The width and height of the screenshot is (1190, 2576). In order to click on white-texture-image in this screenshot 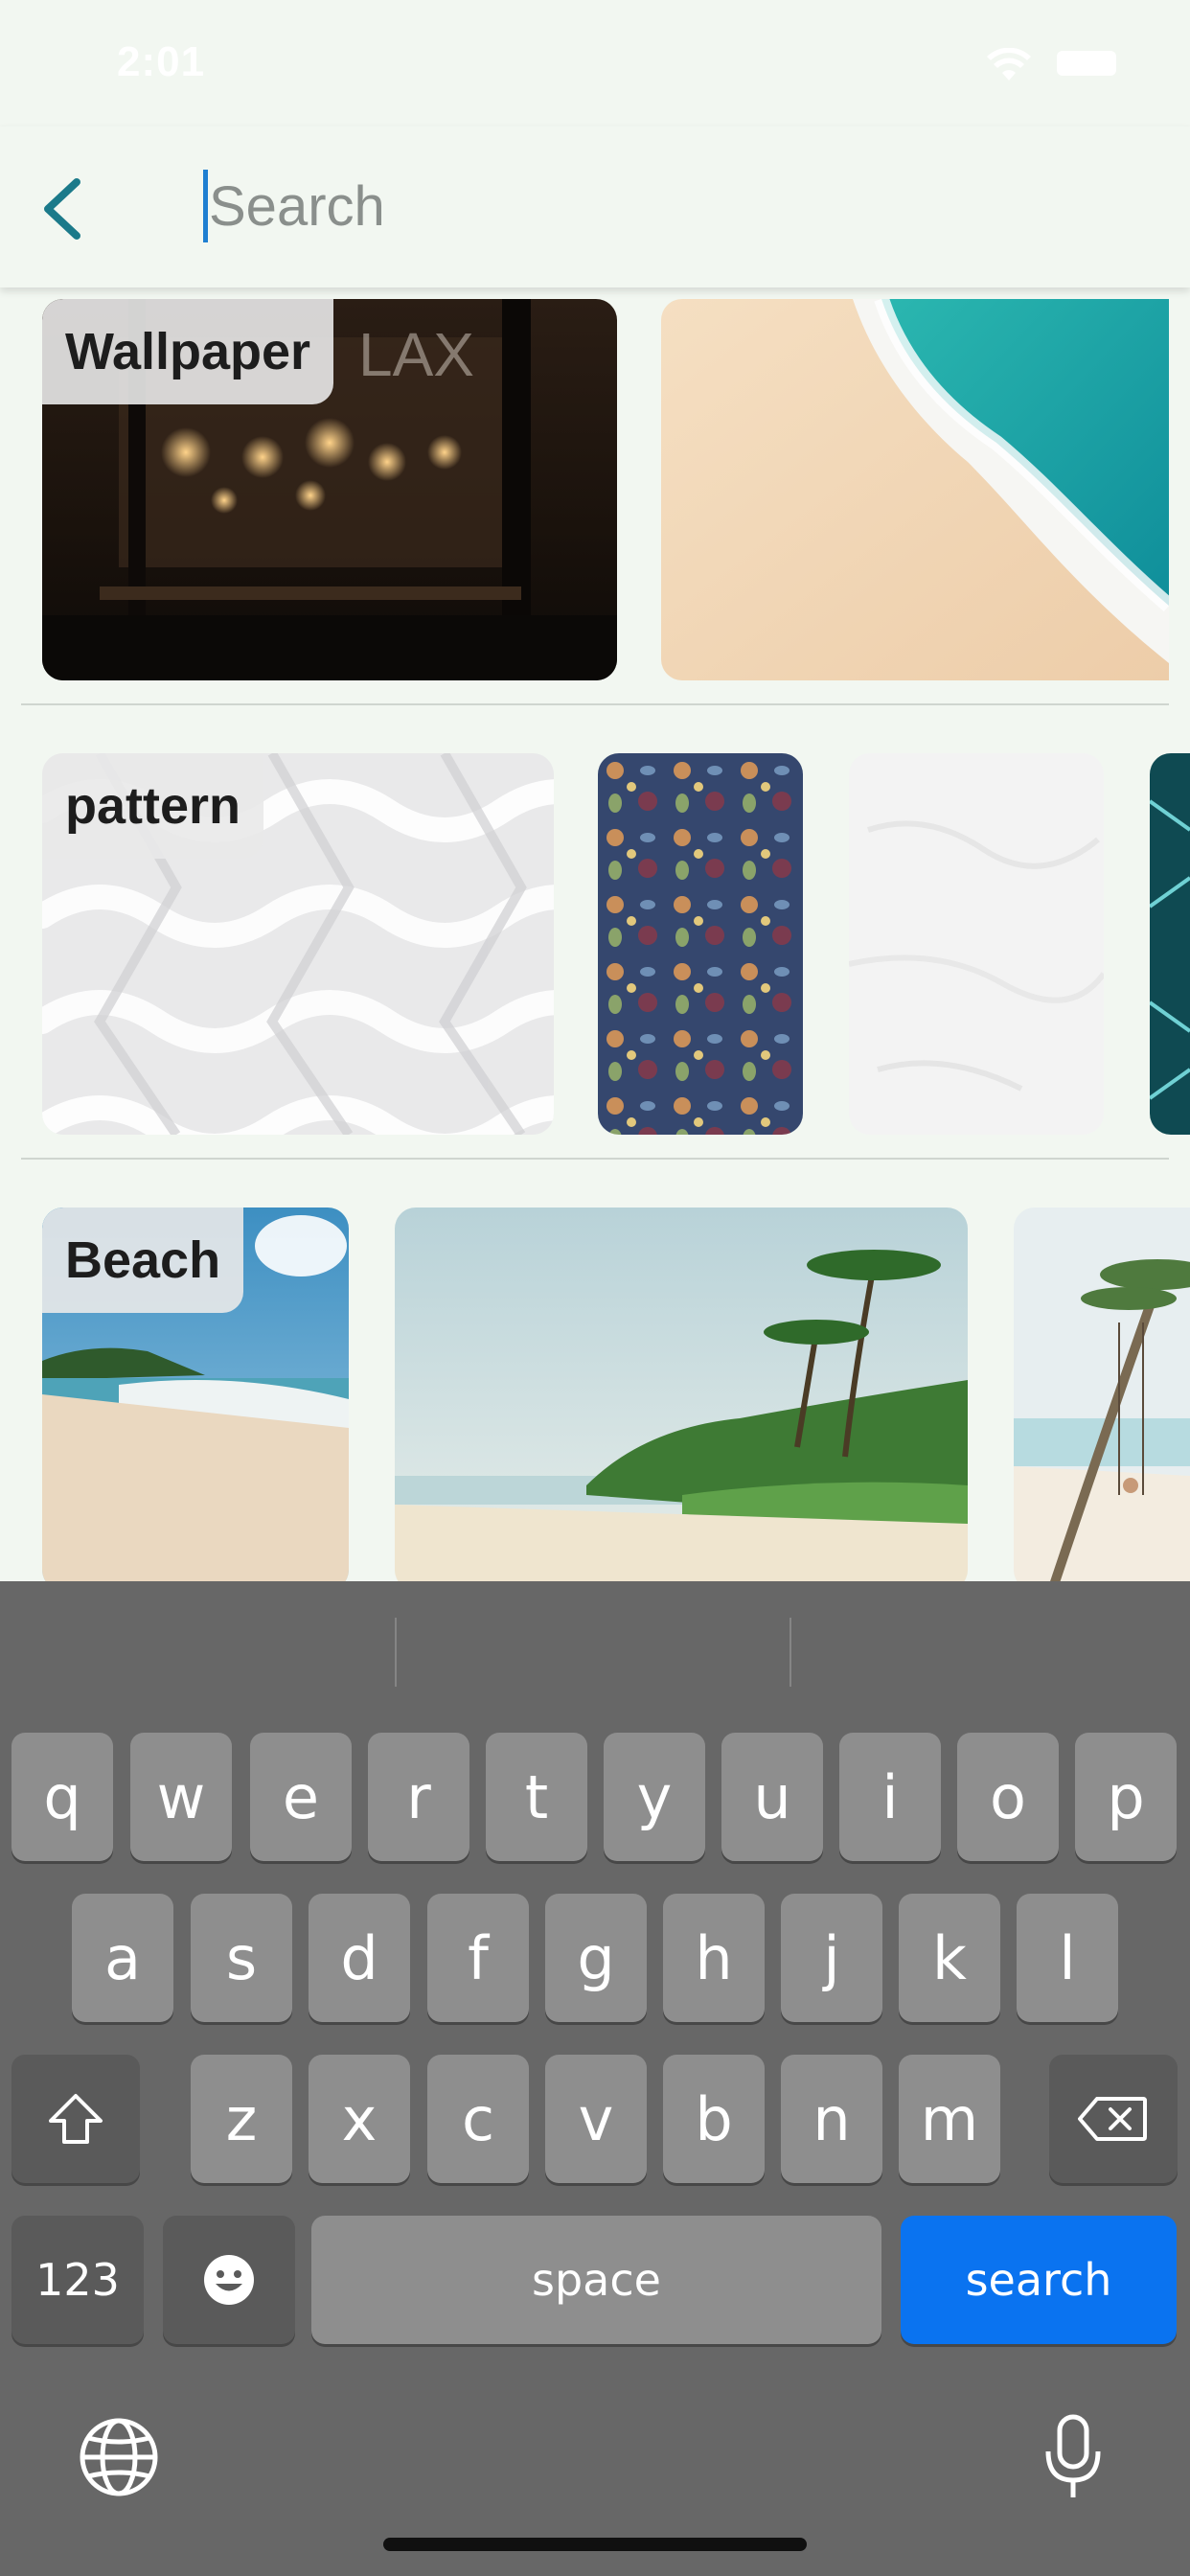, I will do `click(977, 944)`.